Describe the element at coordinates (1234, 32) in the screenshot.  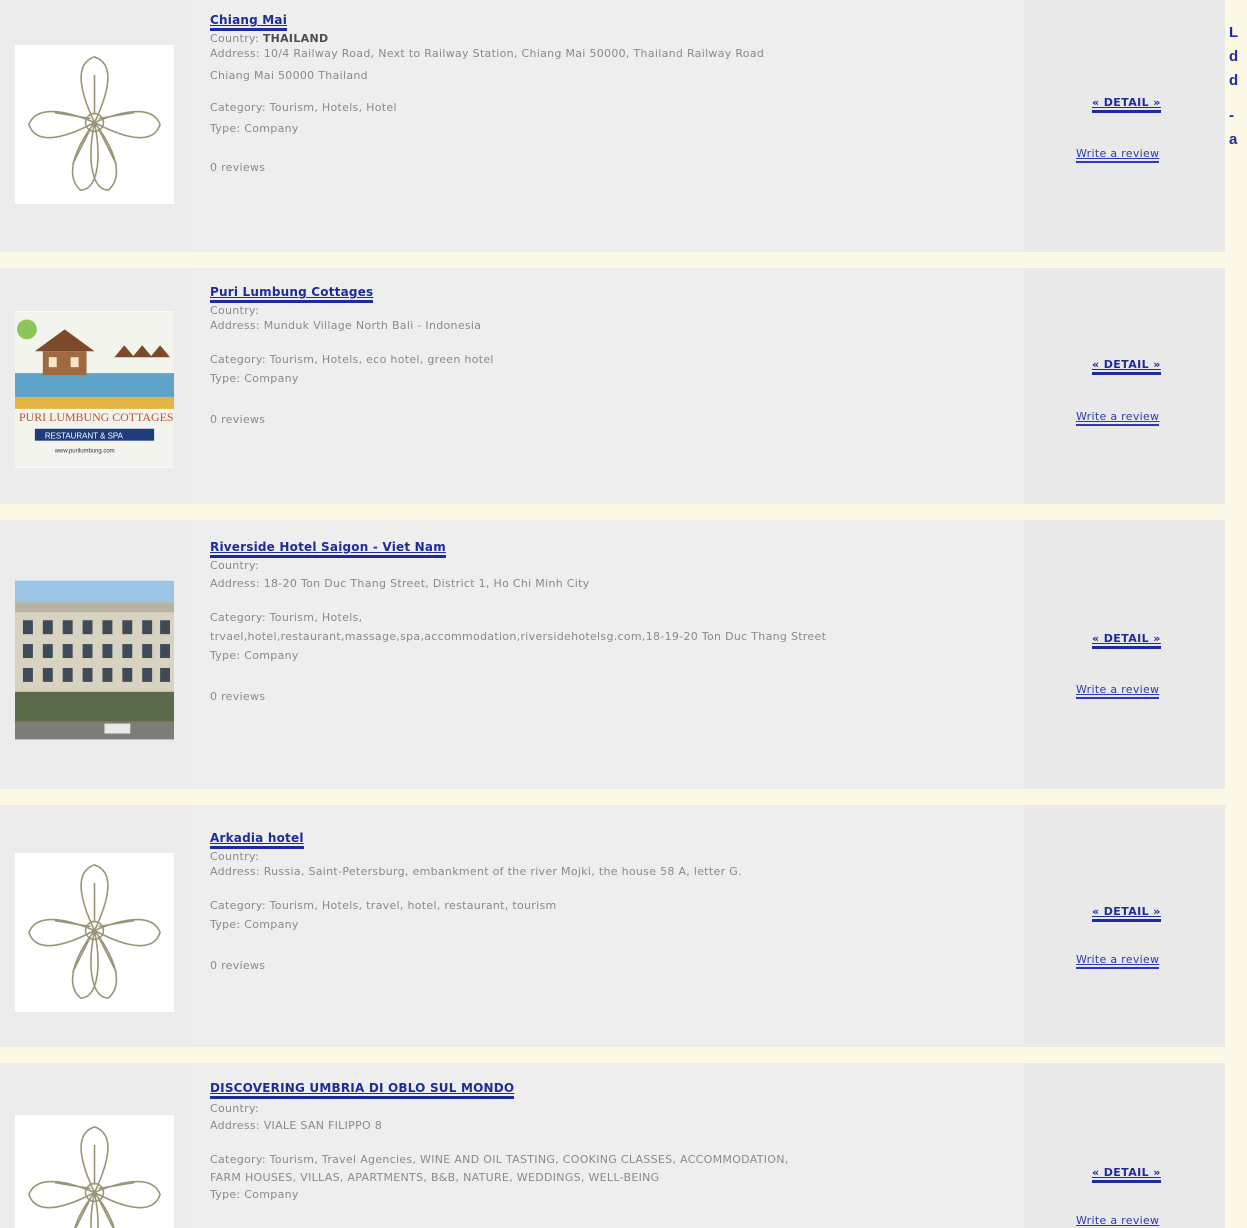
I see `side-panel-line: L` at that location.